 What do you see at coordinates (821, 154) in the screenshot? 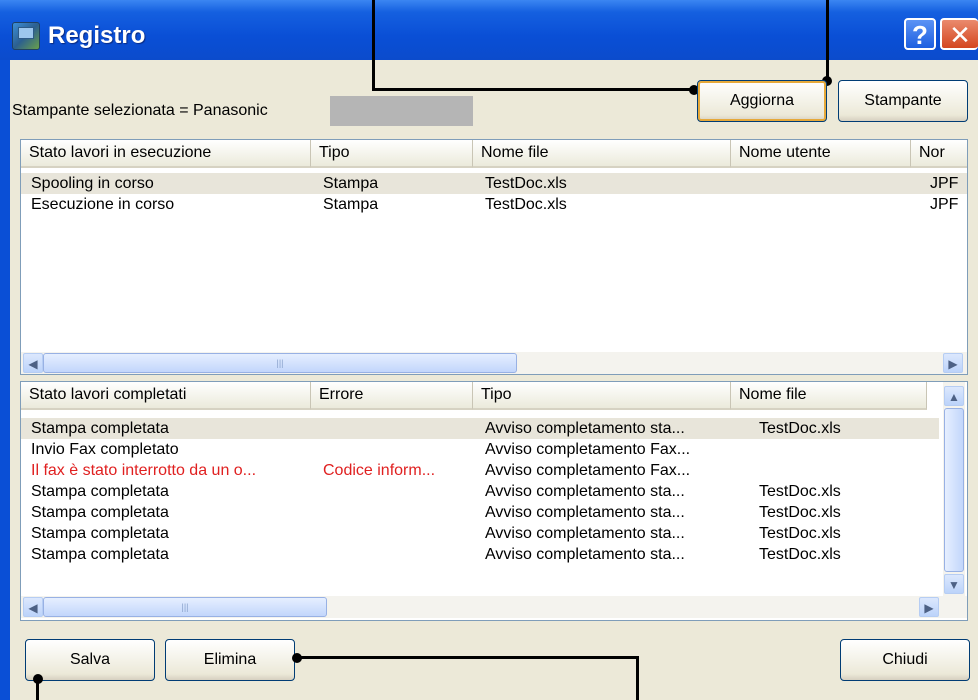
I see `column-header-user-name: Nome utente` at bounding box center [821, 154].